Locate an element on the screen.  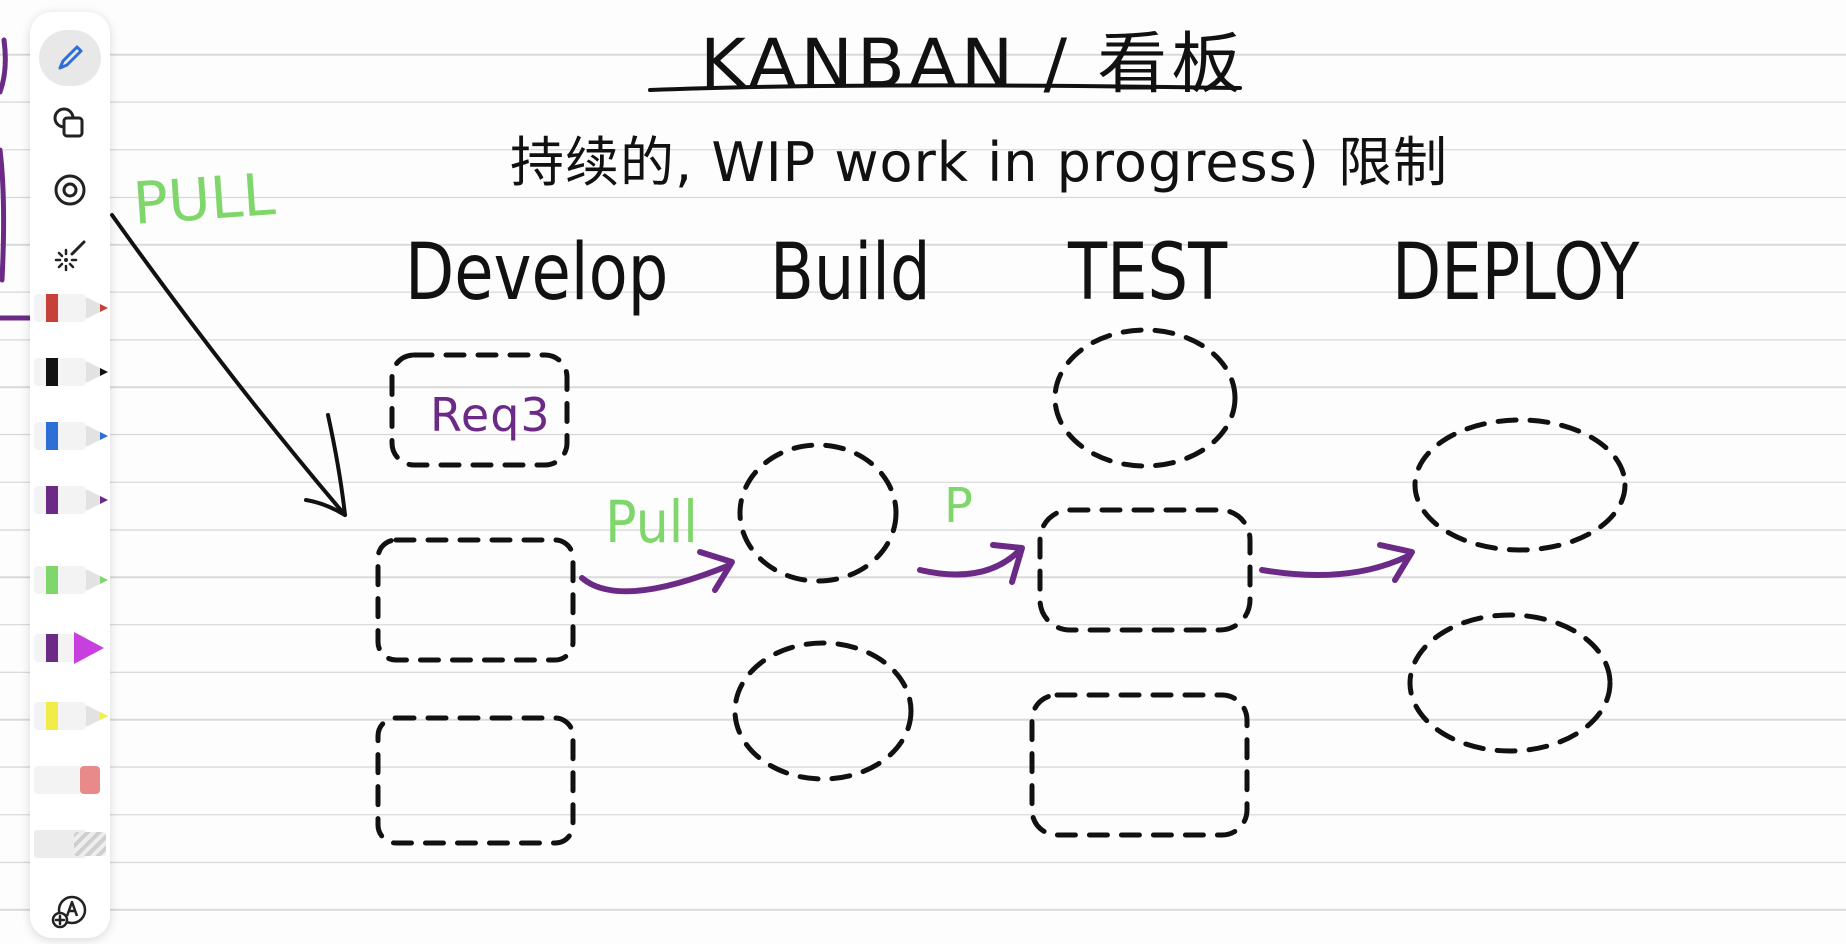
laser-pointer-icon is located at coordinates (70, 256).